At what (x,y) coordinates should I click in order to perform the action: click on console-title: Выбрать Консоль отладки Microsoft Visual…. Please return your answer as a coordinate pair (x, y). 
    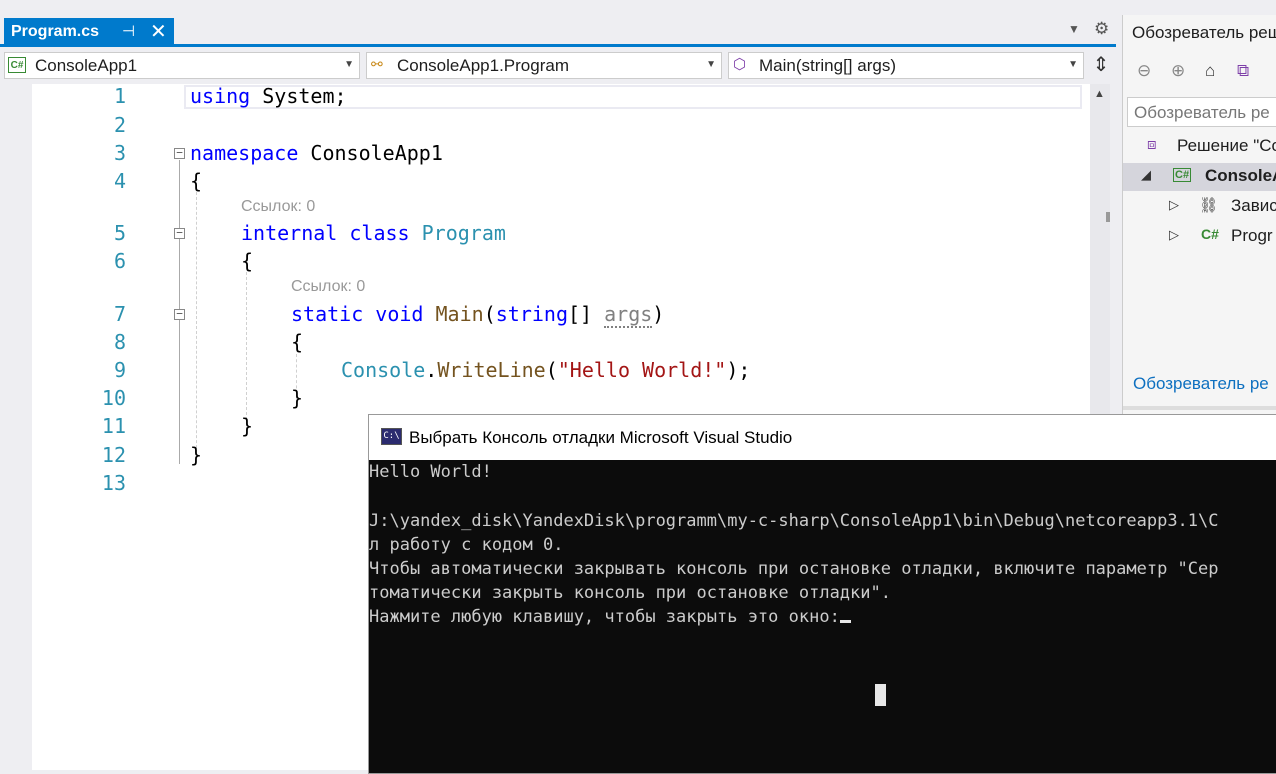
    Looking at the image, I should click on (601, 437).